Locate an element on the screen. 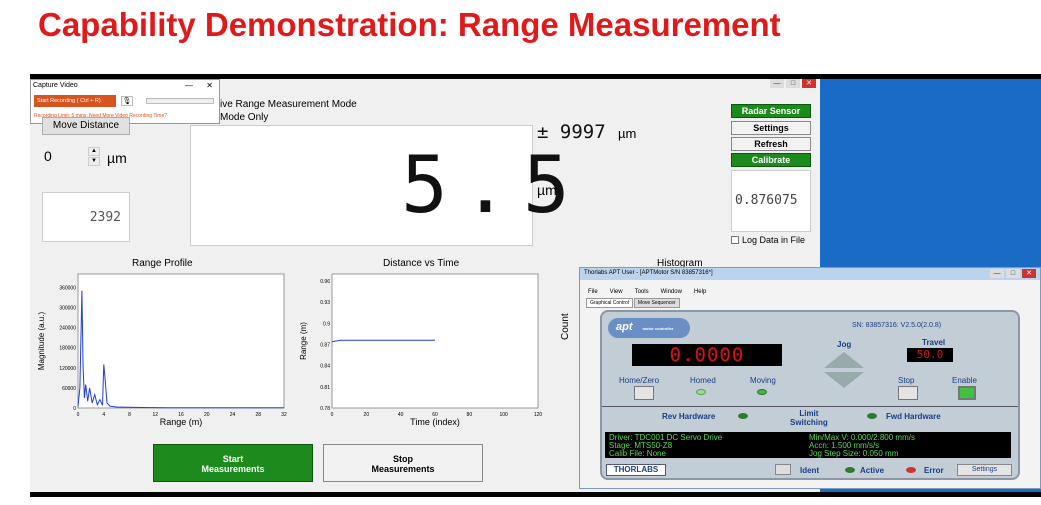  y-tick-label: 300000 is located at coordinates (67, 309).